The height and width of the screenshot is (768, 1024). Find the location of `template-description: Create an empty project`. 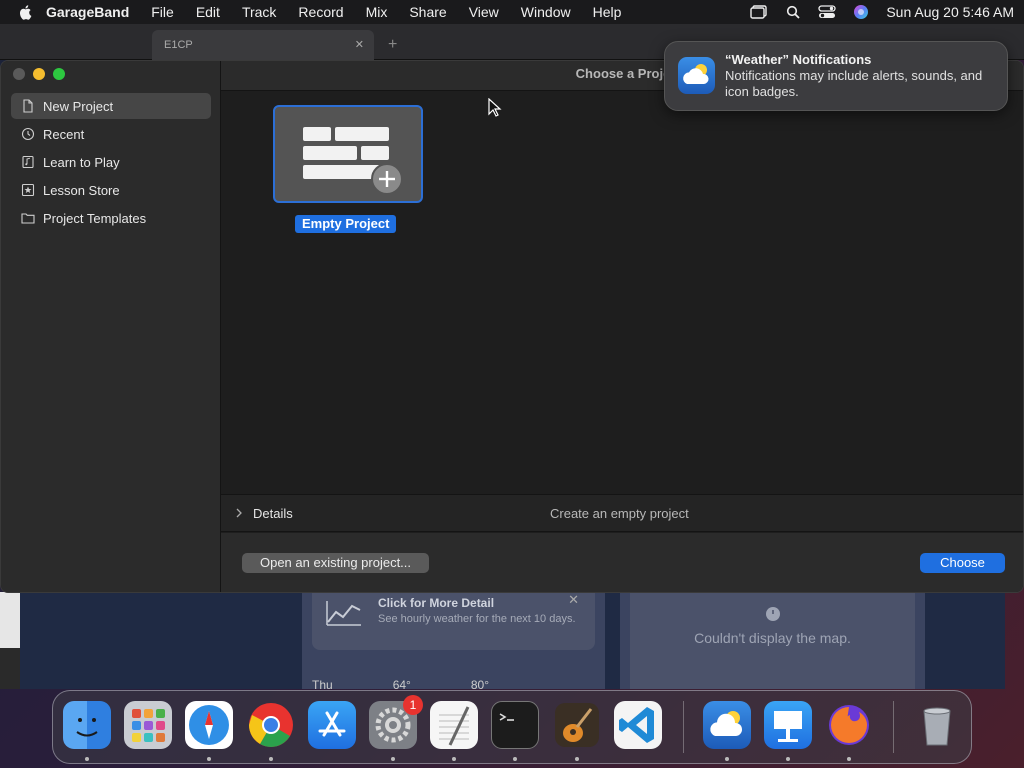

template-description: Create an empty project is located at coordinates (619, 513).